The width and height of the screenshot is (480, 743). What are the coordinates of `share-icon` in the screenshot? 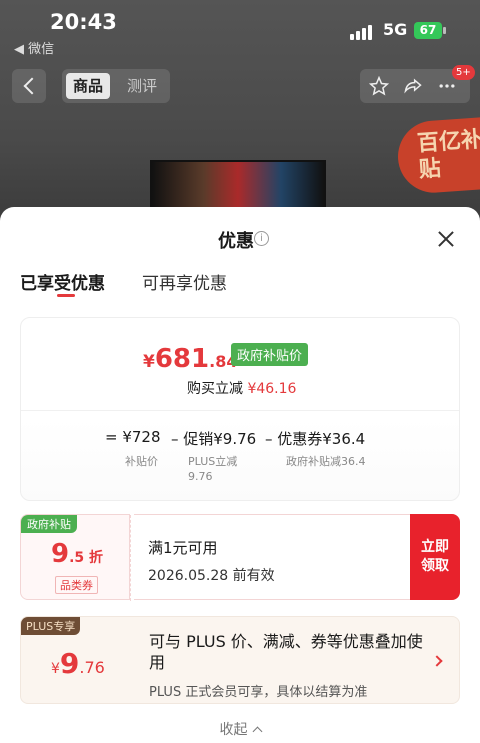 It's located at (413, 86).